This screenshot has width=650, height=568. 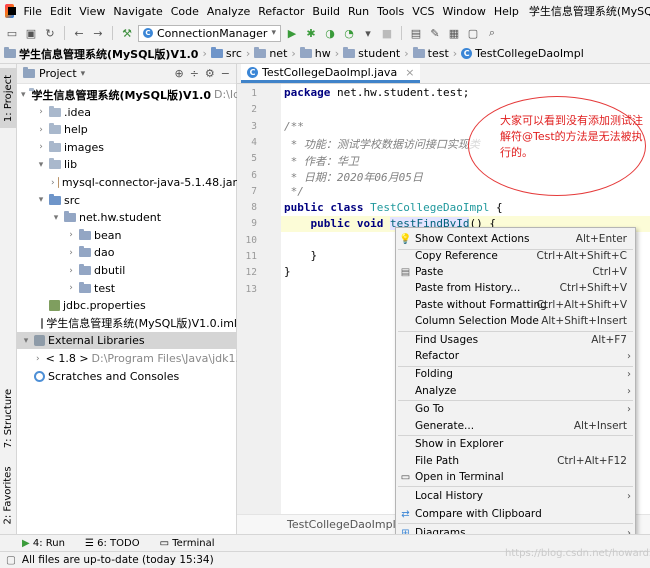 I want to click on code-line-8: public class TestCollegeDaoImpl {, so click(x=393, y=207).